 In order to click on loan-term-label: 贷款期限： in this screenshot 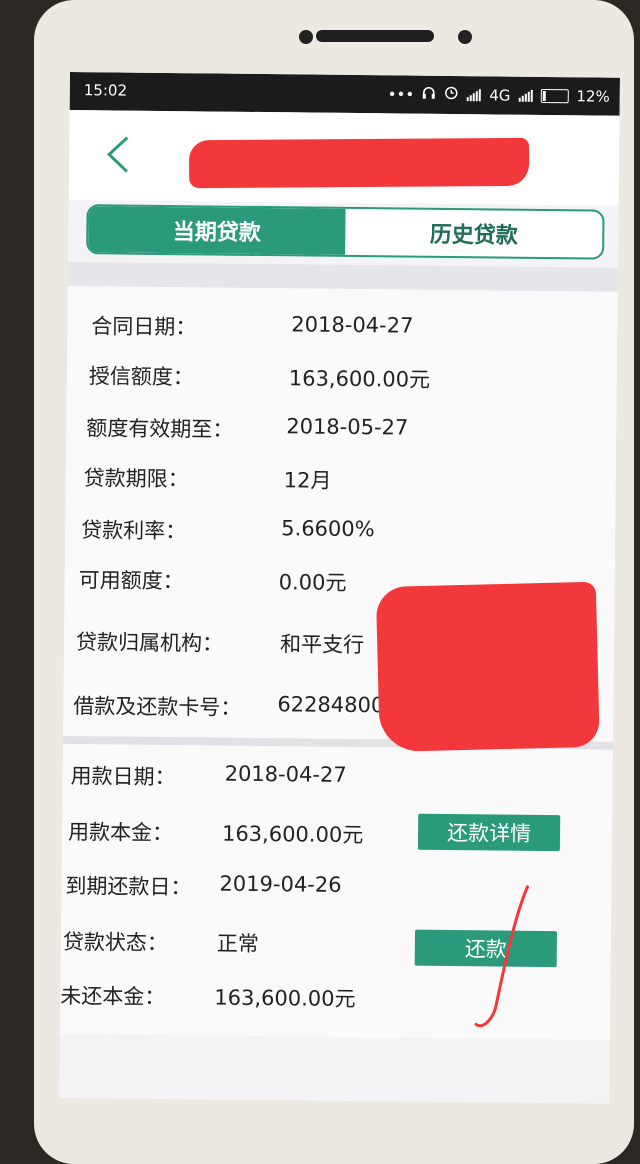, I will do `click(136, 479)`.